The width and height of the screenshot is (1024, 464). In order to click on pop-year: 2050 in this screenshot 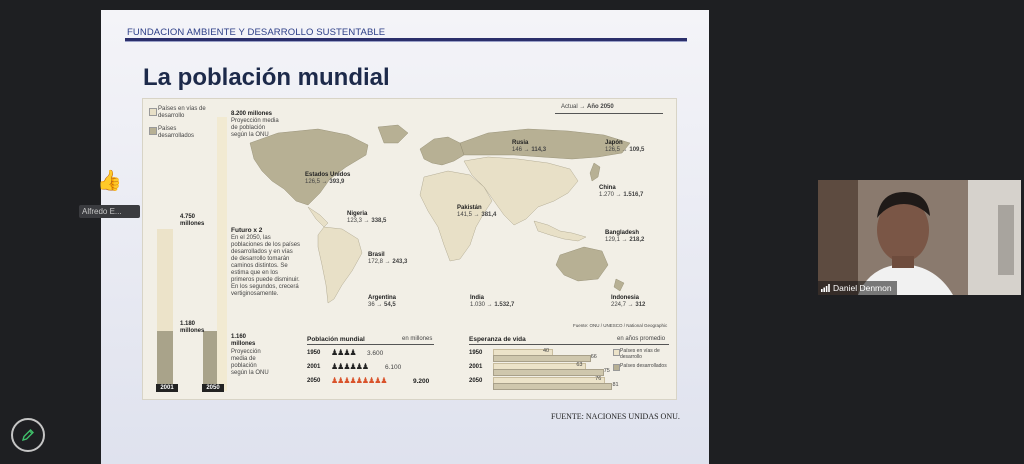, I will do `click(314, 381)`.